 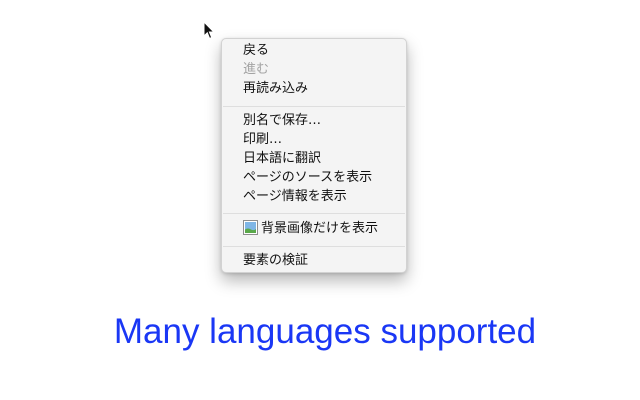 What do you see at coordinates (209, 30) in the screenshot?
I see `mouse-pointer-icon` at bounding box center [209, 30].